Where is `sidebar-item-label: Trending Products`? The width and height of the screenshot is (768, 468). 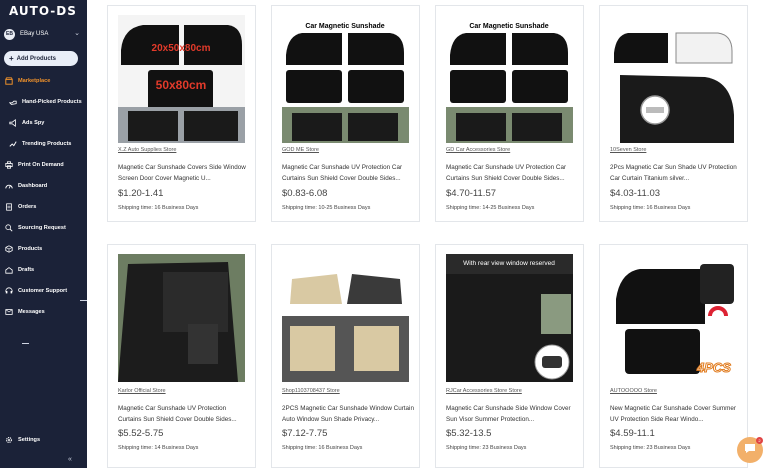
sidebar-item-label: Trending Products is located at coordinates (47, 144).